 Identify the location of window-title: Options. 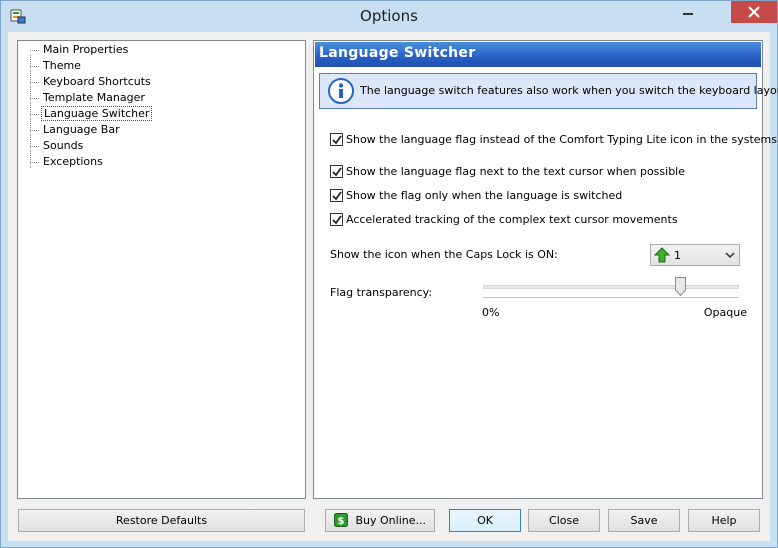
(389, 16).